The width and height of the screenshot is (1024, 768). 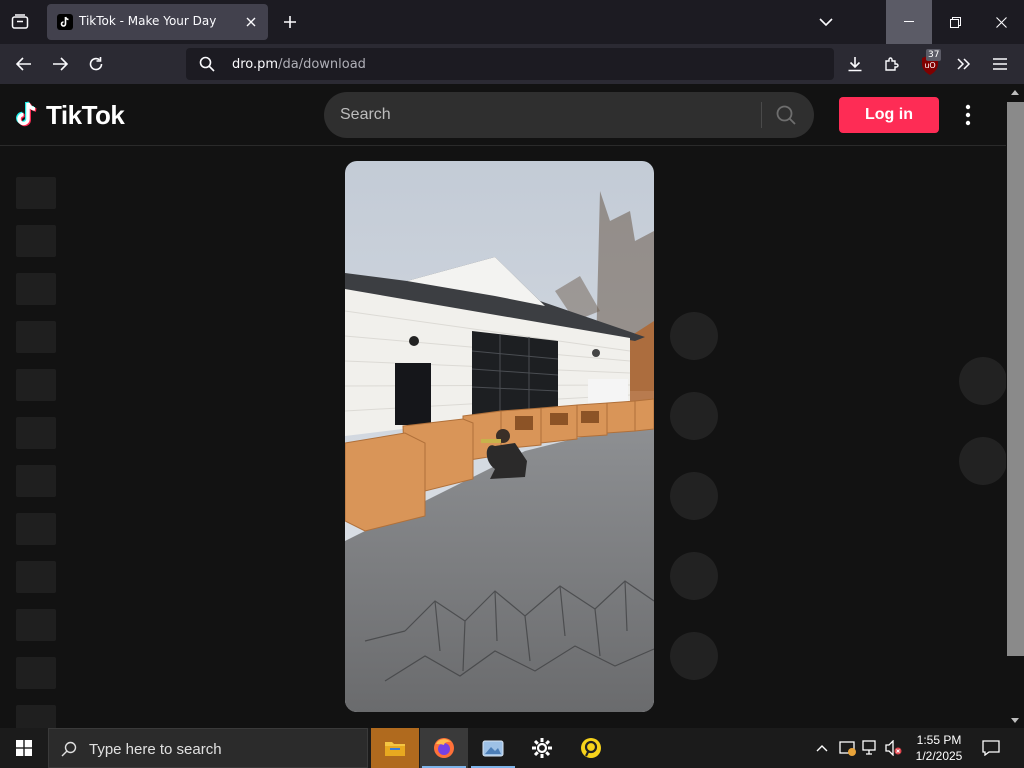 I want to click on taskbar-clock: 1:55 PM 1/2/2025, so click(x=939, y=748).